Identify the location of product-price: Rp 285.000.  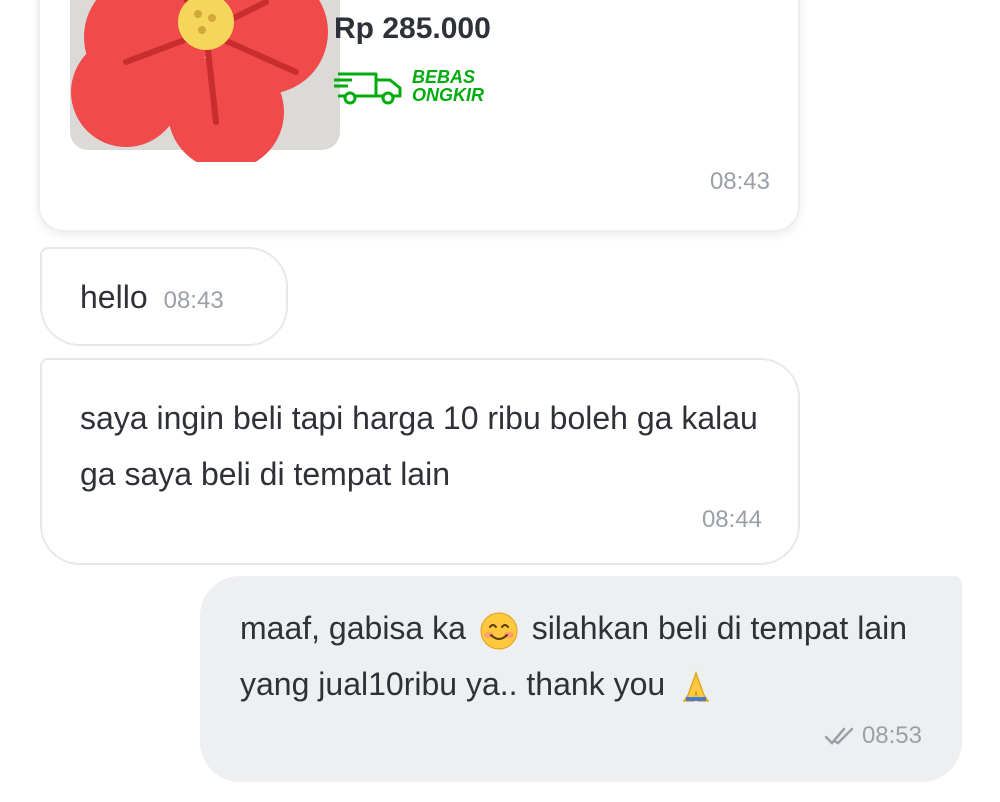
(412, 28).